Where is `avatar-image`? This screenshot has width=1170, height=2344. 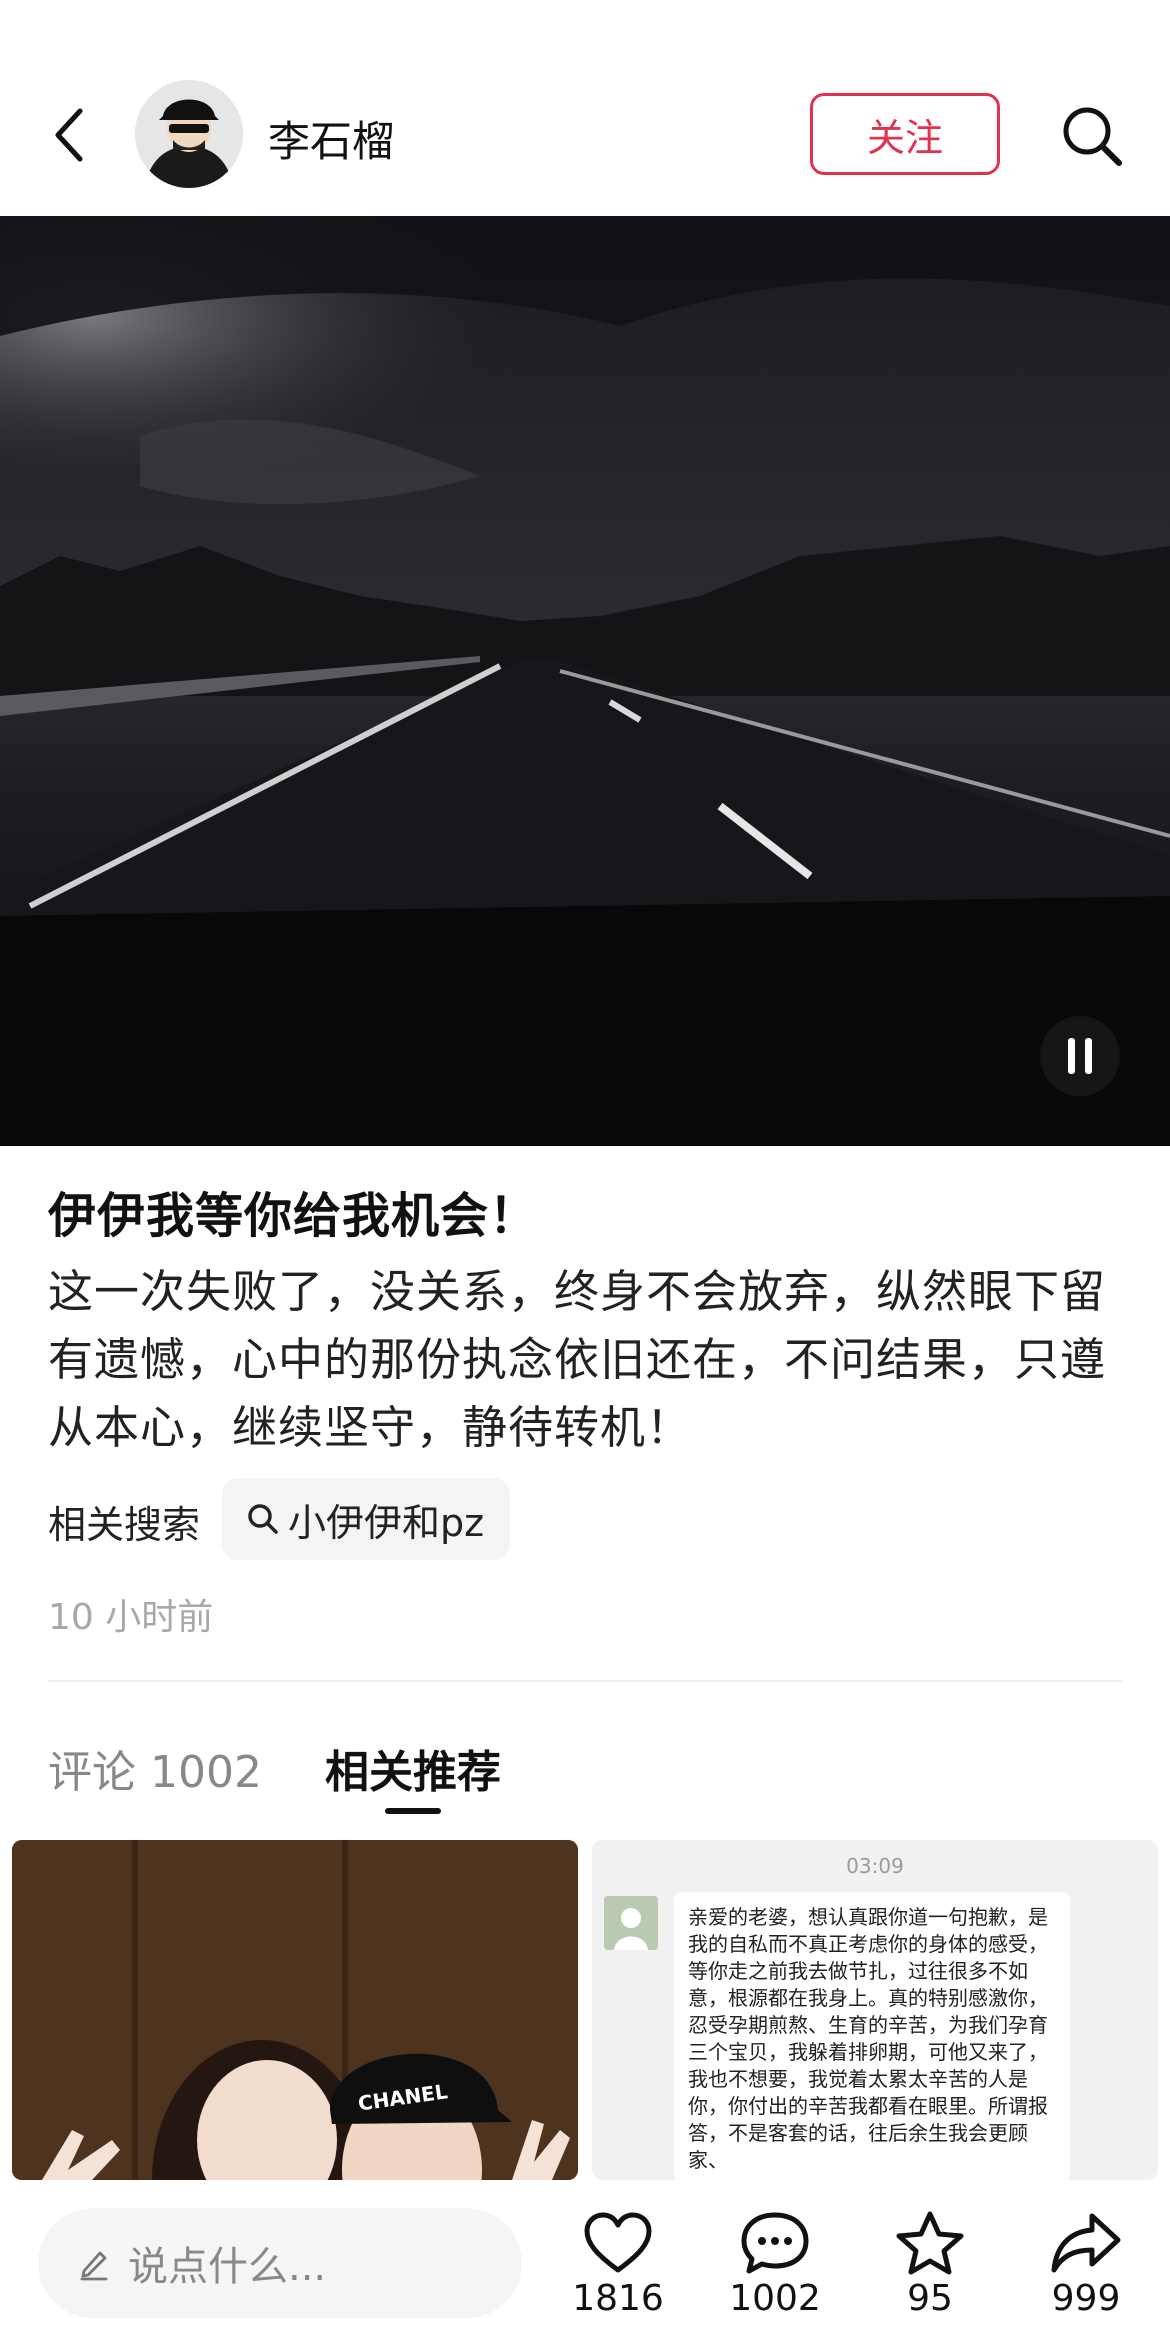
avatar-image is located at coordinates (189, 134).